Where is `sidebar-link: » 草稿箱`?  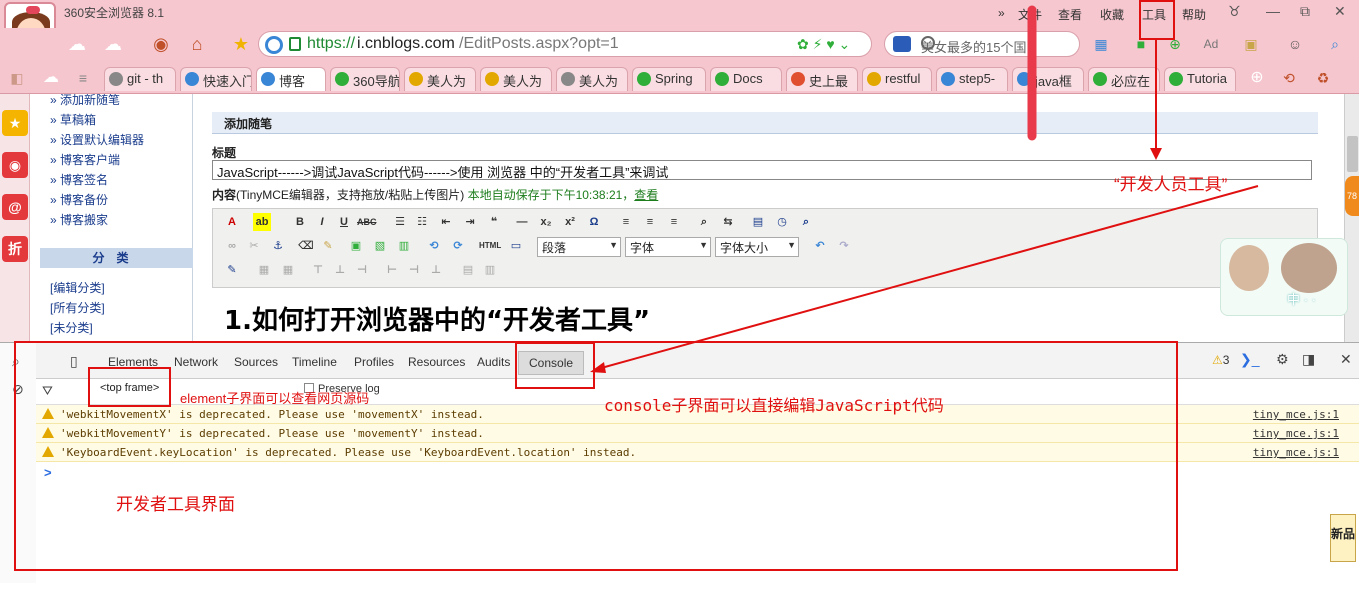 sidebar-link: » 草稿箱 is located at coordinates (92, 120).